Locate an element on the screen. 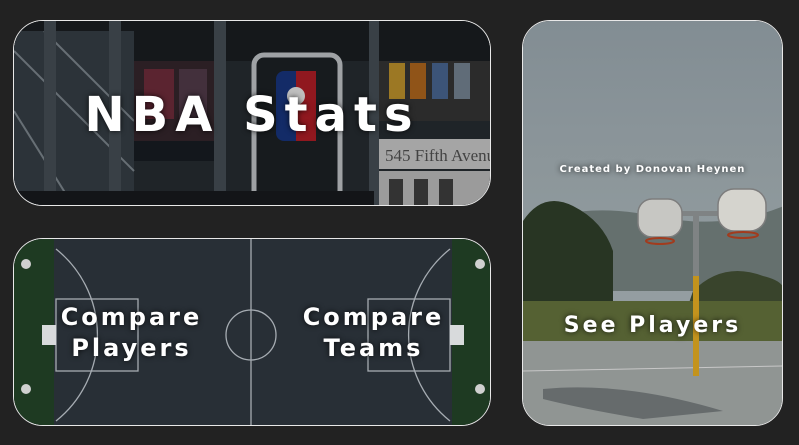  compare-players-line1: Compare is located at coordinates (131, 317).